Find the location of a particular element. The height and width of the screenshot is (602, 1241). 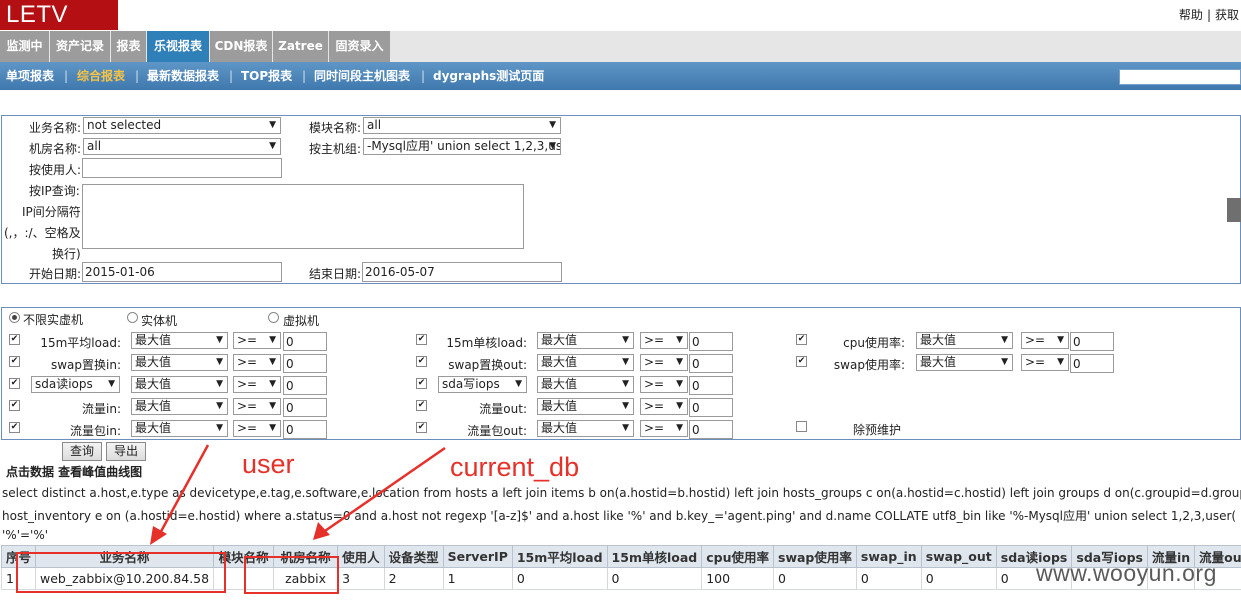

radio-physical is located at coordinates (132, 317).